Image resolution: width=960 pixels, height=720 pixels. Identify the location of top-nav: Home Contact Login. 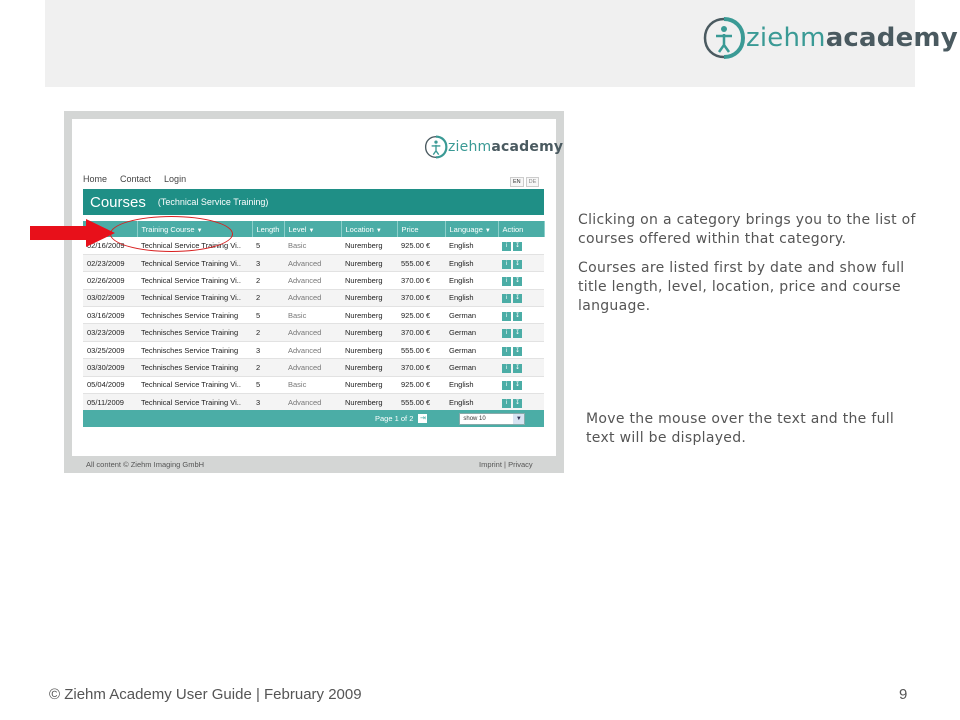
(134, 179).